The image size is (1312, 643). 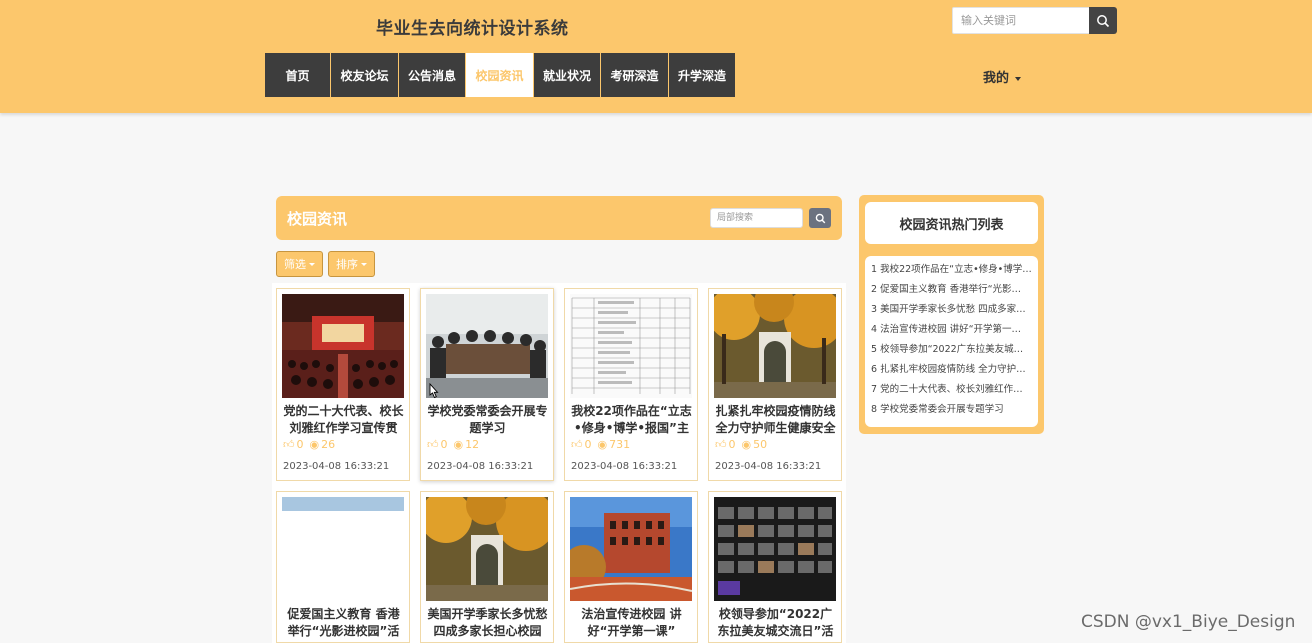 I want to click on news-stats: 👍︎ 0 ◉ 26, so click(x=309, y=444).